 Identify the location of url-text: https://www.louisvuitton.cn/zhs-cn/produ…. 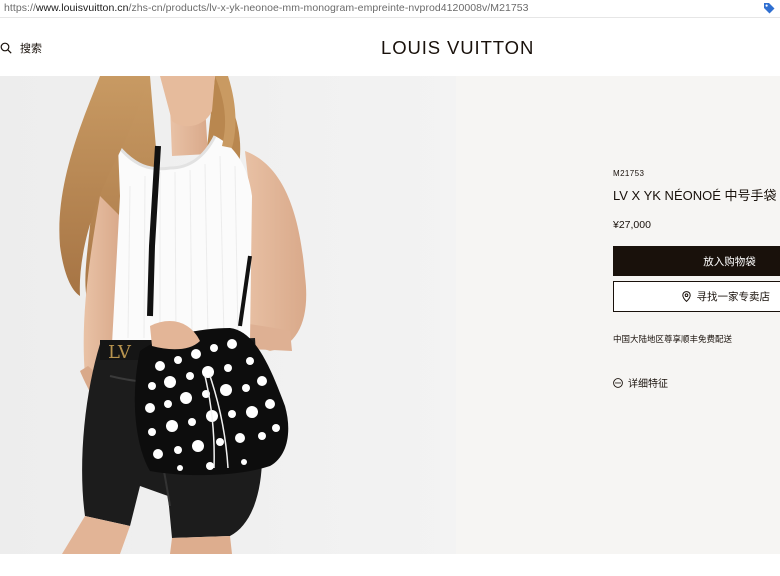
(266, 8).